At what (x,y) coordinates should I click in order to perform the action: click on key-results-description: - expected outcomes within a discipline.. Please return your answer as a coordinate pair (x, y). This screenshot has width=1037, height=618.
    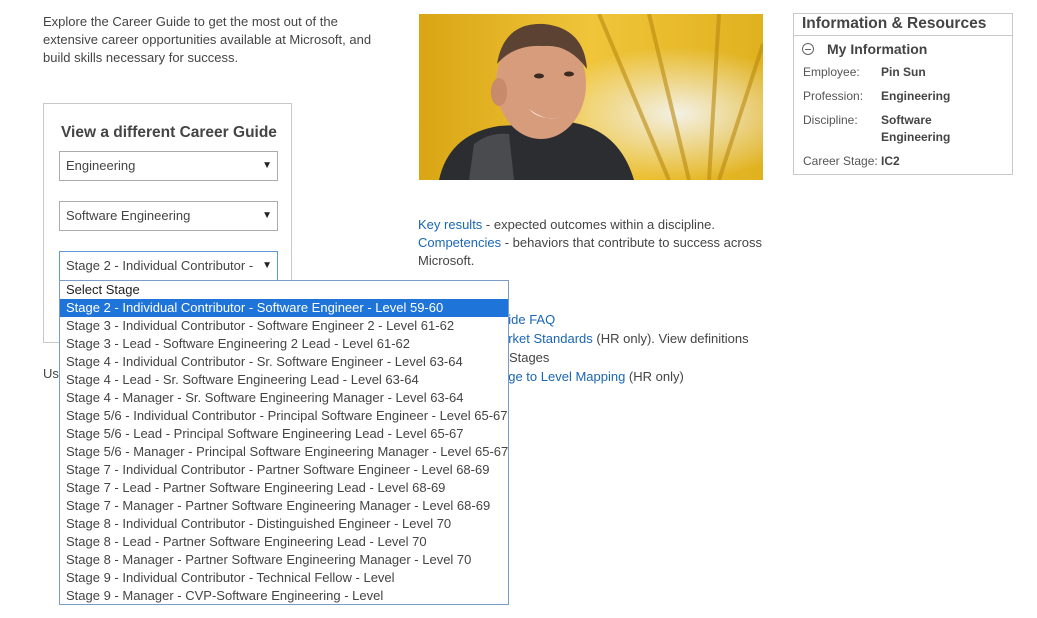
    Looking at the image, I should click on (598, 224).